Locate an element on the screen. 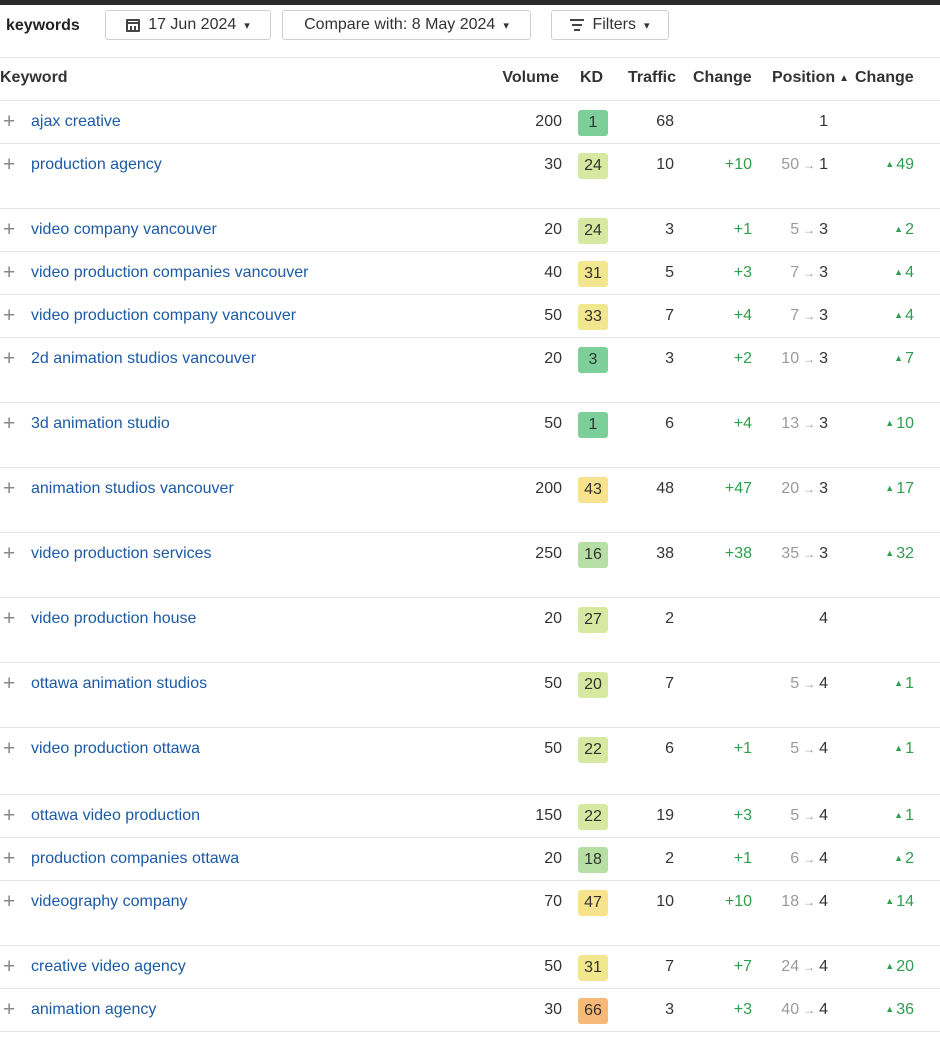  position-cell: 5 → 4 is located at coordinates (809, 684).